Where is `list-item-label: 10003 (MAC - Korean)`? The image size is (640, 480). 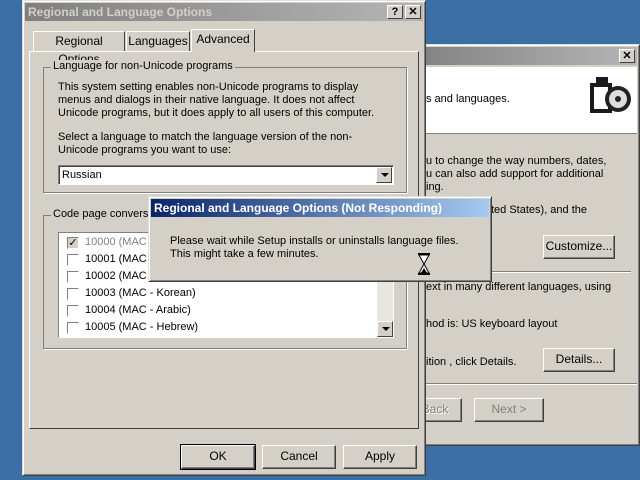
list-item-label: 10003 (MAC - Korean) is located at coordinates (140, 293).